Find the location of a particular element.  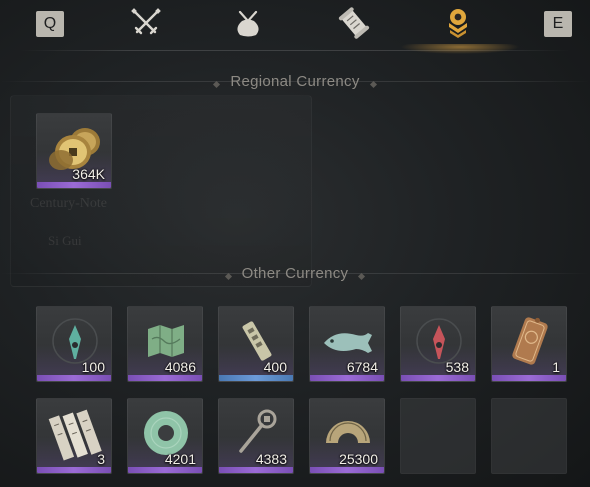

currency-slot-8: 4201 is located at coordinates (165, 436).